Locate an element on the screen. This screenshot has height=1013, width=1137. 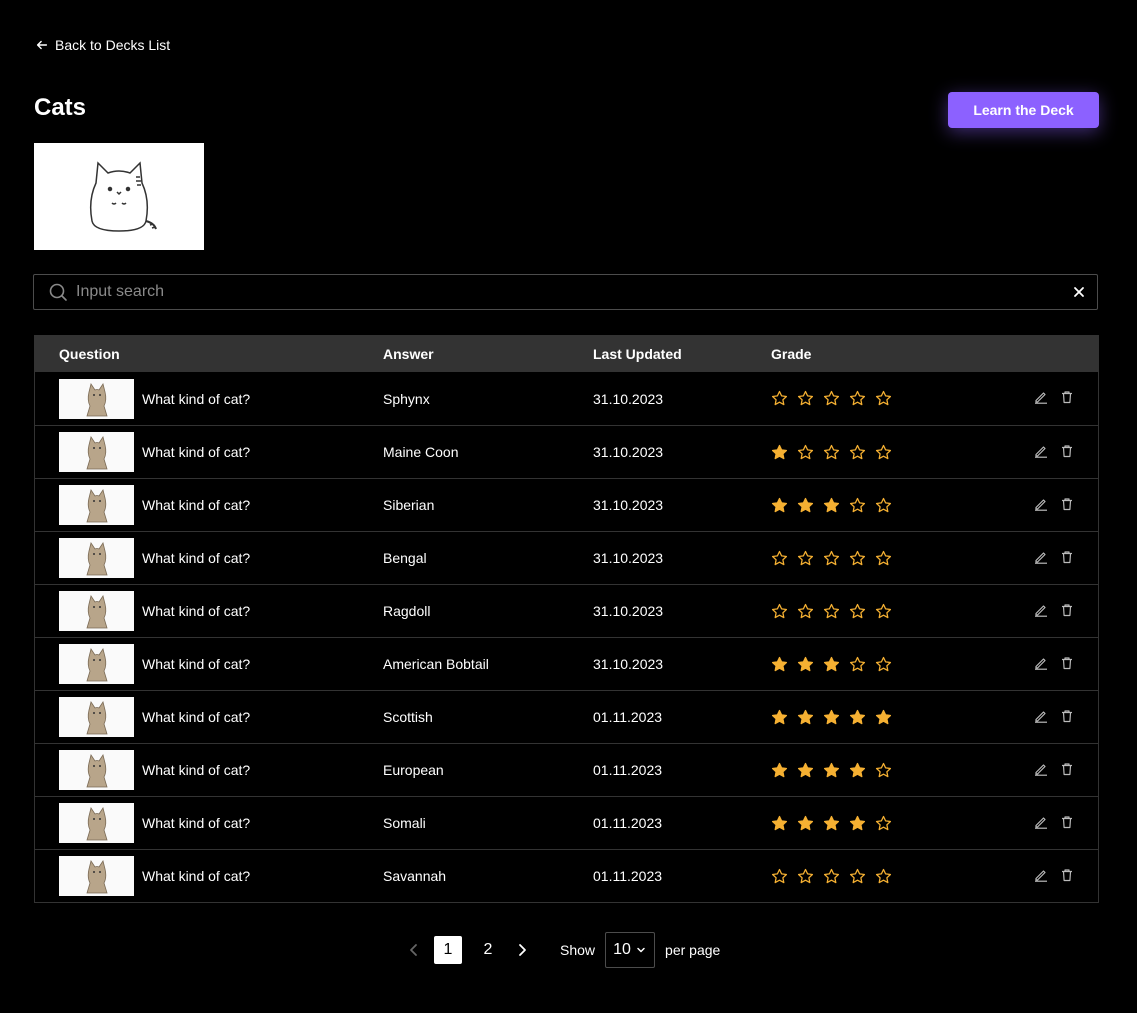
row-actions is located at coordinates (1054, 451).